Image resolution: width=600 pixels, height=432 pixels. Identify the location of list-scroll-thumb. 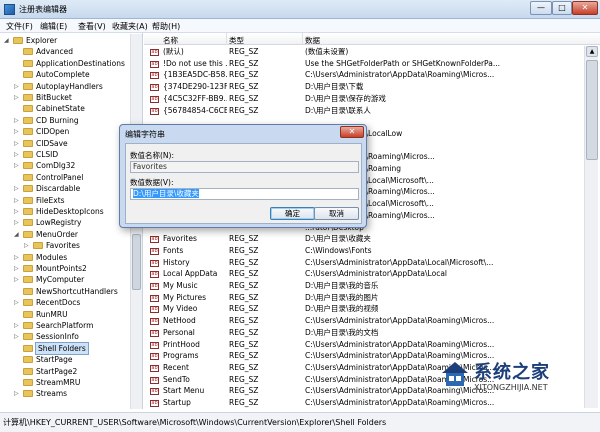
(592, 110).